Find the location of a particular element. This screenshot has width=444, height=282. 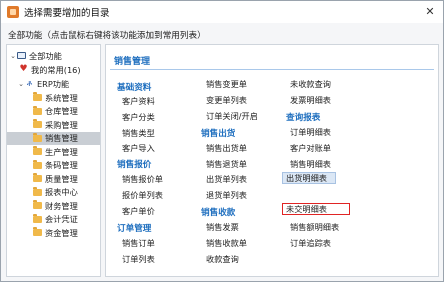

menu-item: 销售订单 is located at coordinates (138, 243).